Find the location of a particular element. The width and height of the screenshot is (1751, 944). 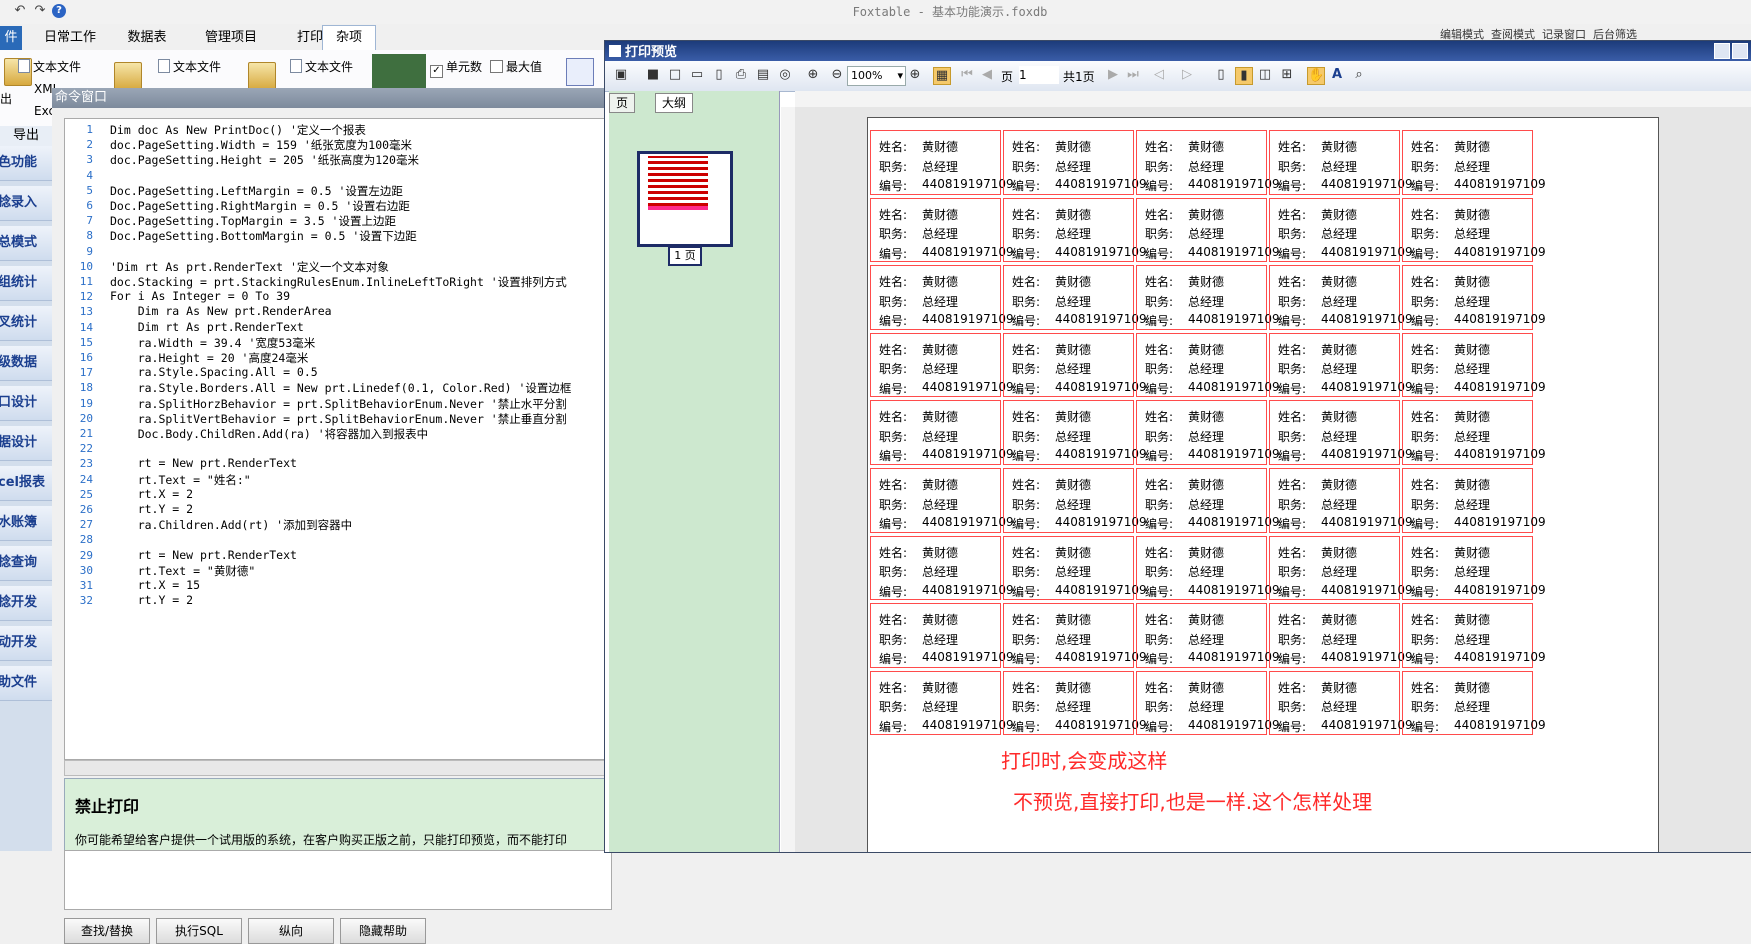

text-select-icon: A is located at coordinates (1337, 75).